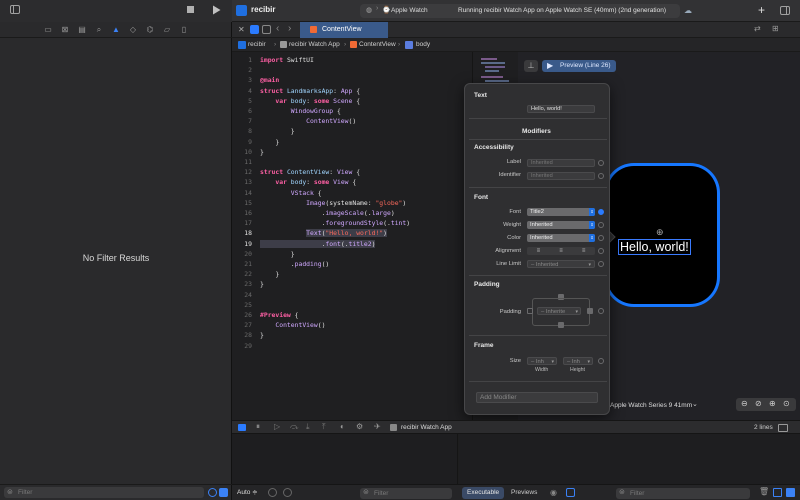 This screenshot has width=800, height=500. Describe the element at coordinates (785, 10) in the screenshot. I see `inspector-toggle-icon` at that location.